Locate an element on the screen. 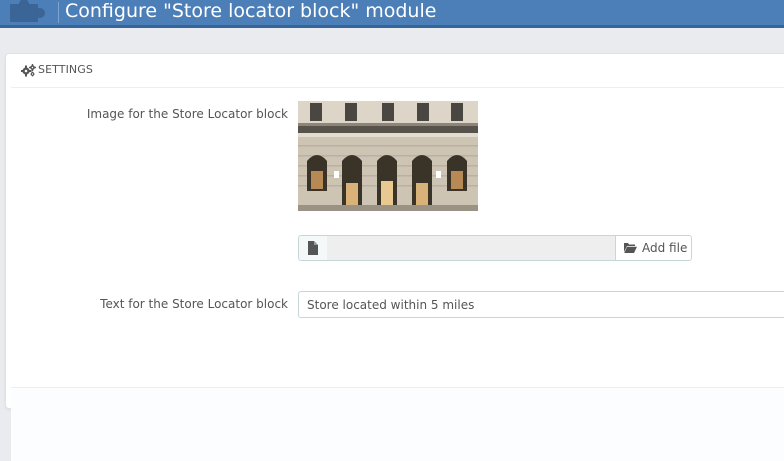 The width and height of the screenshot is (784, 461). add-file-button: Add file is located at coordinates (653, 248).